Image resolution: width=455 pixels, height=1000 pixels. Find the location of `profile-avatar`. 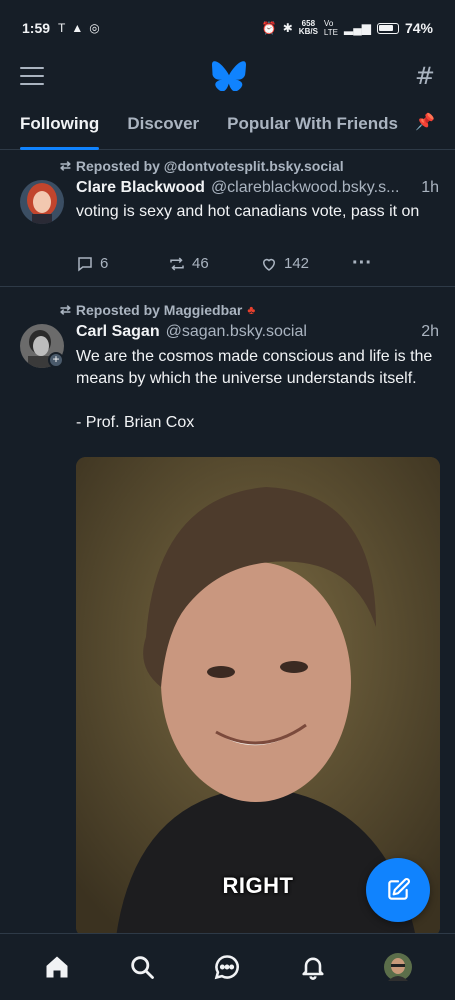

profile-avatar is located at coordinates (398, 967).